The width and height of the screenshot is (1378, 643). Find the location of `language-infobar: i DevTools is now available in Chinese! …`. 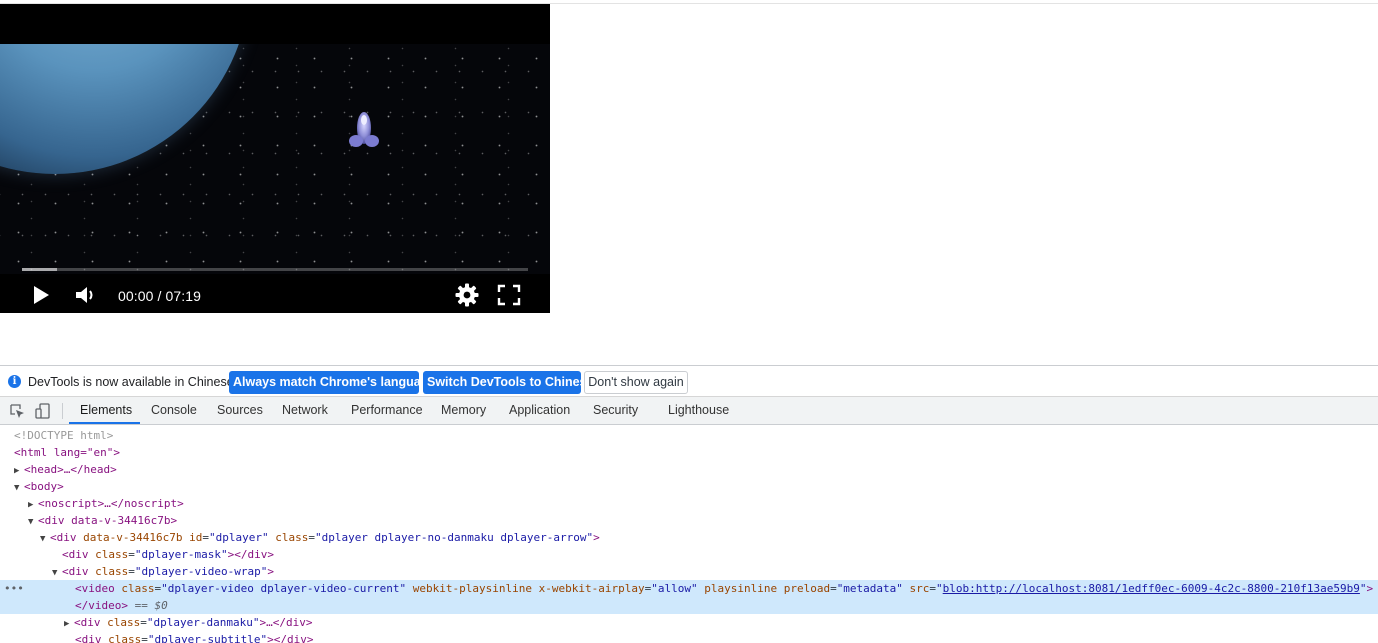

language-infobar: i DevTools is now available in Chinese! … is located at coordinates (689, 381).